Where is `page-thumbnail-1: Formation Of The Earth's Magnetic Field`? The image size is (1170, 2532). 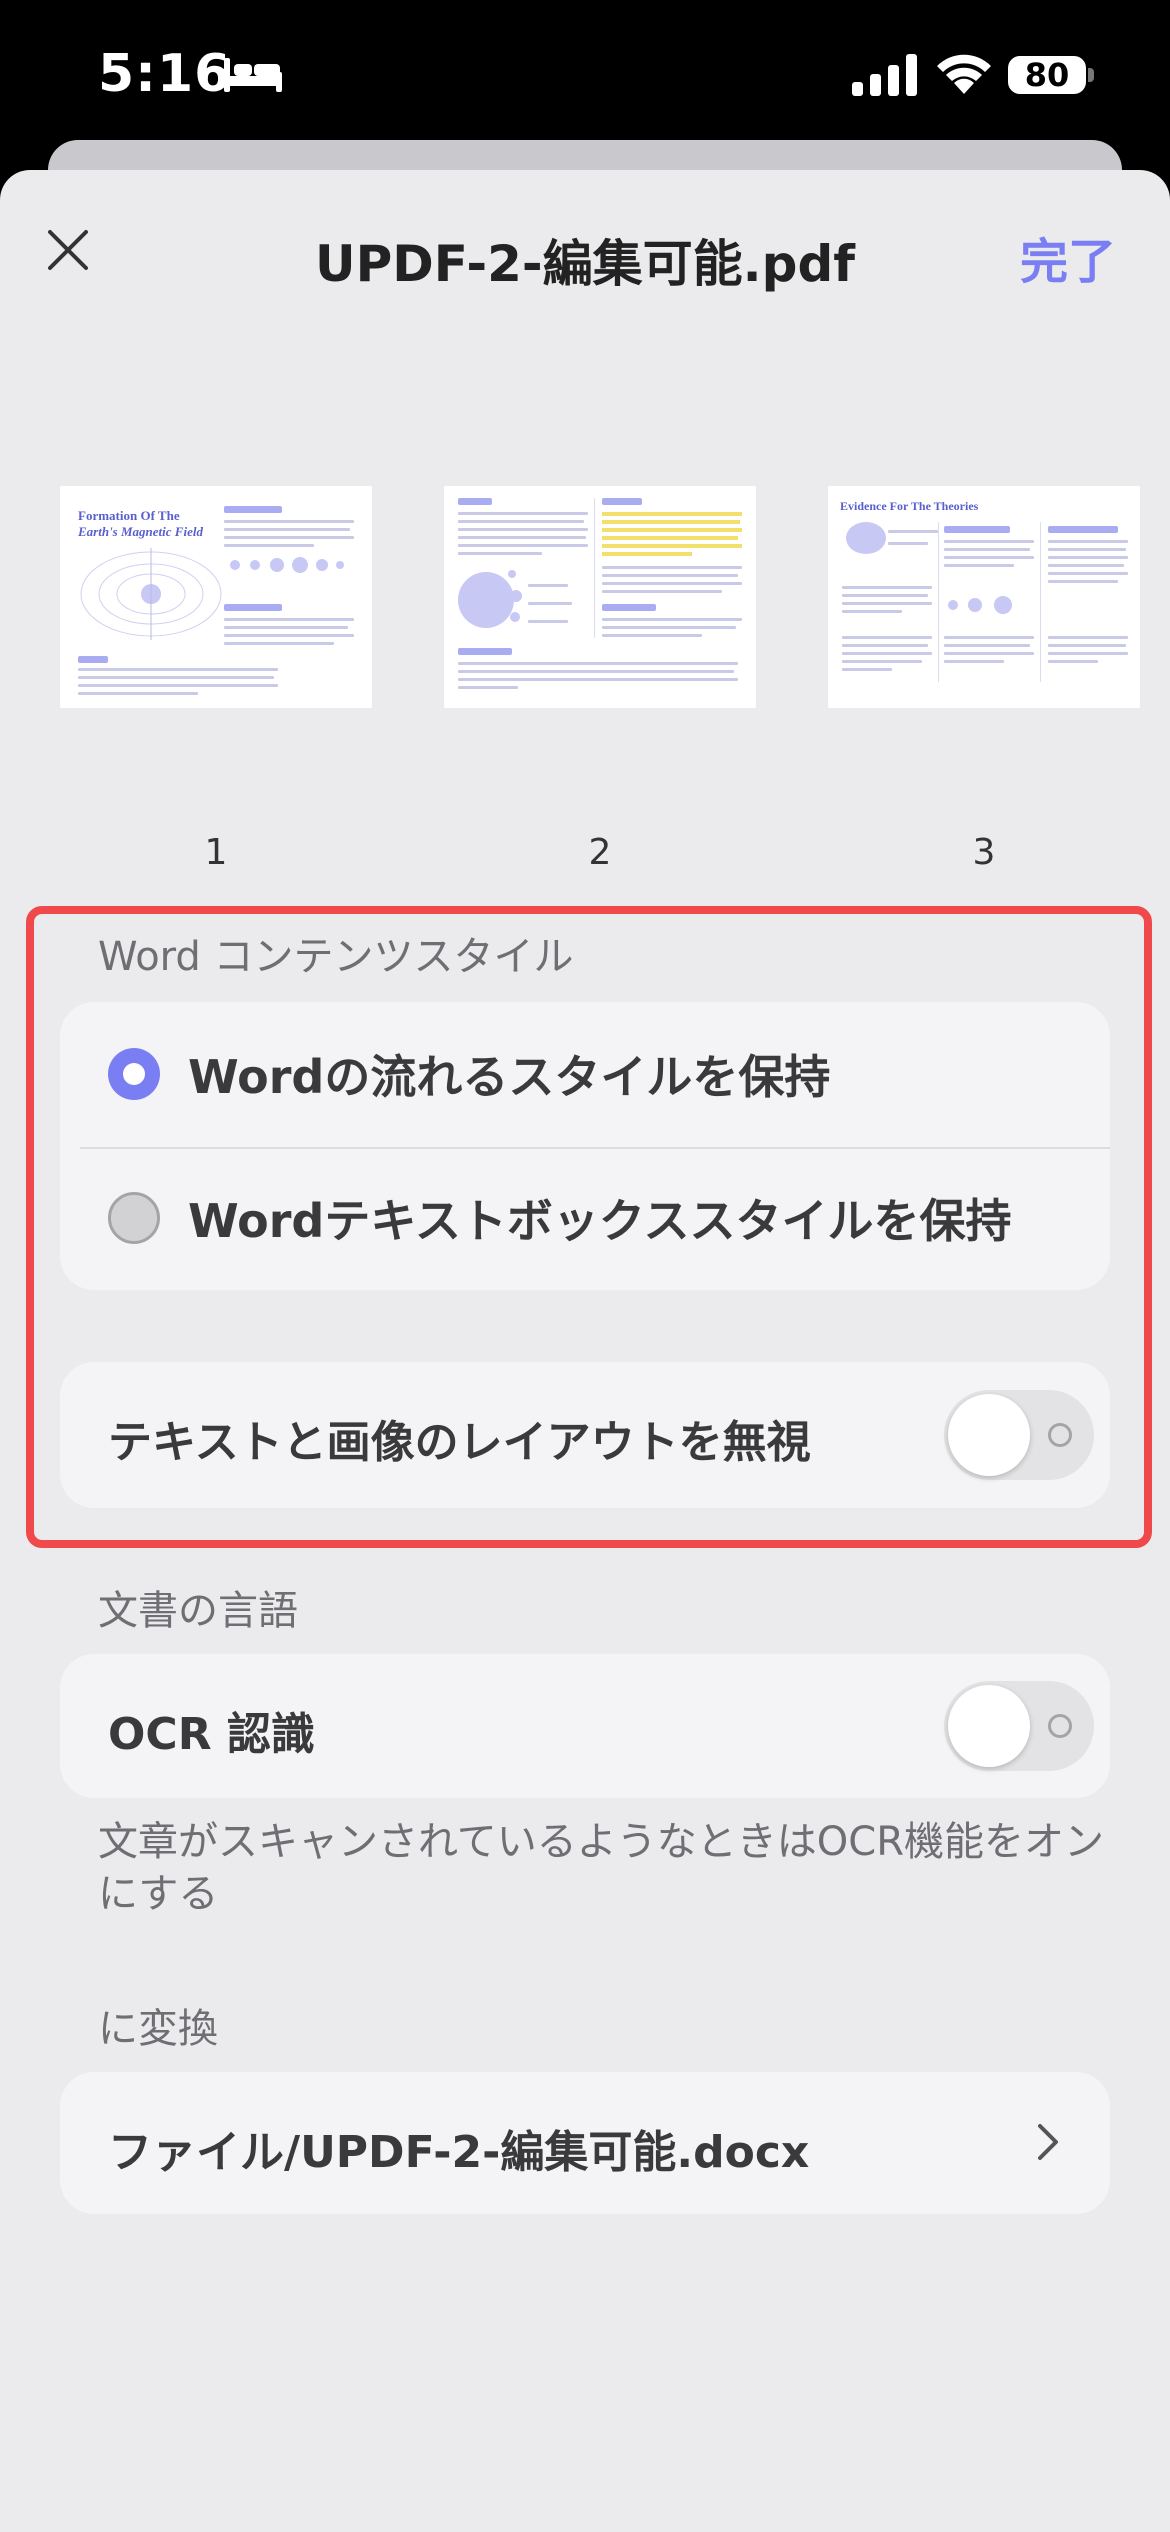
page-thumbnail-1: Formation Of The Earth's Magnetic Field is located at coordinates (216, 597).